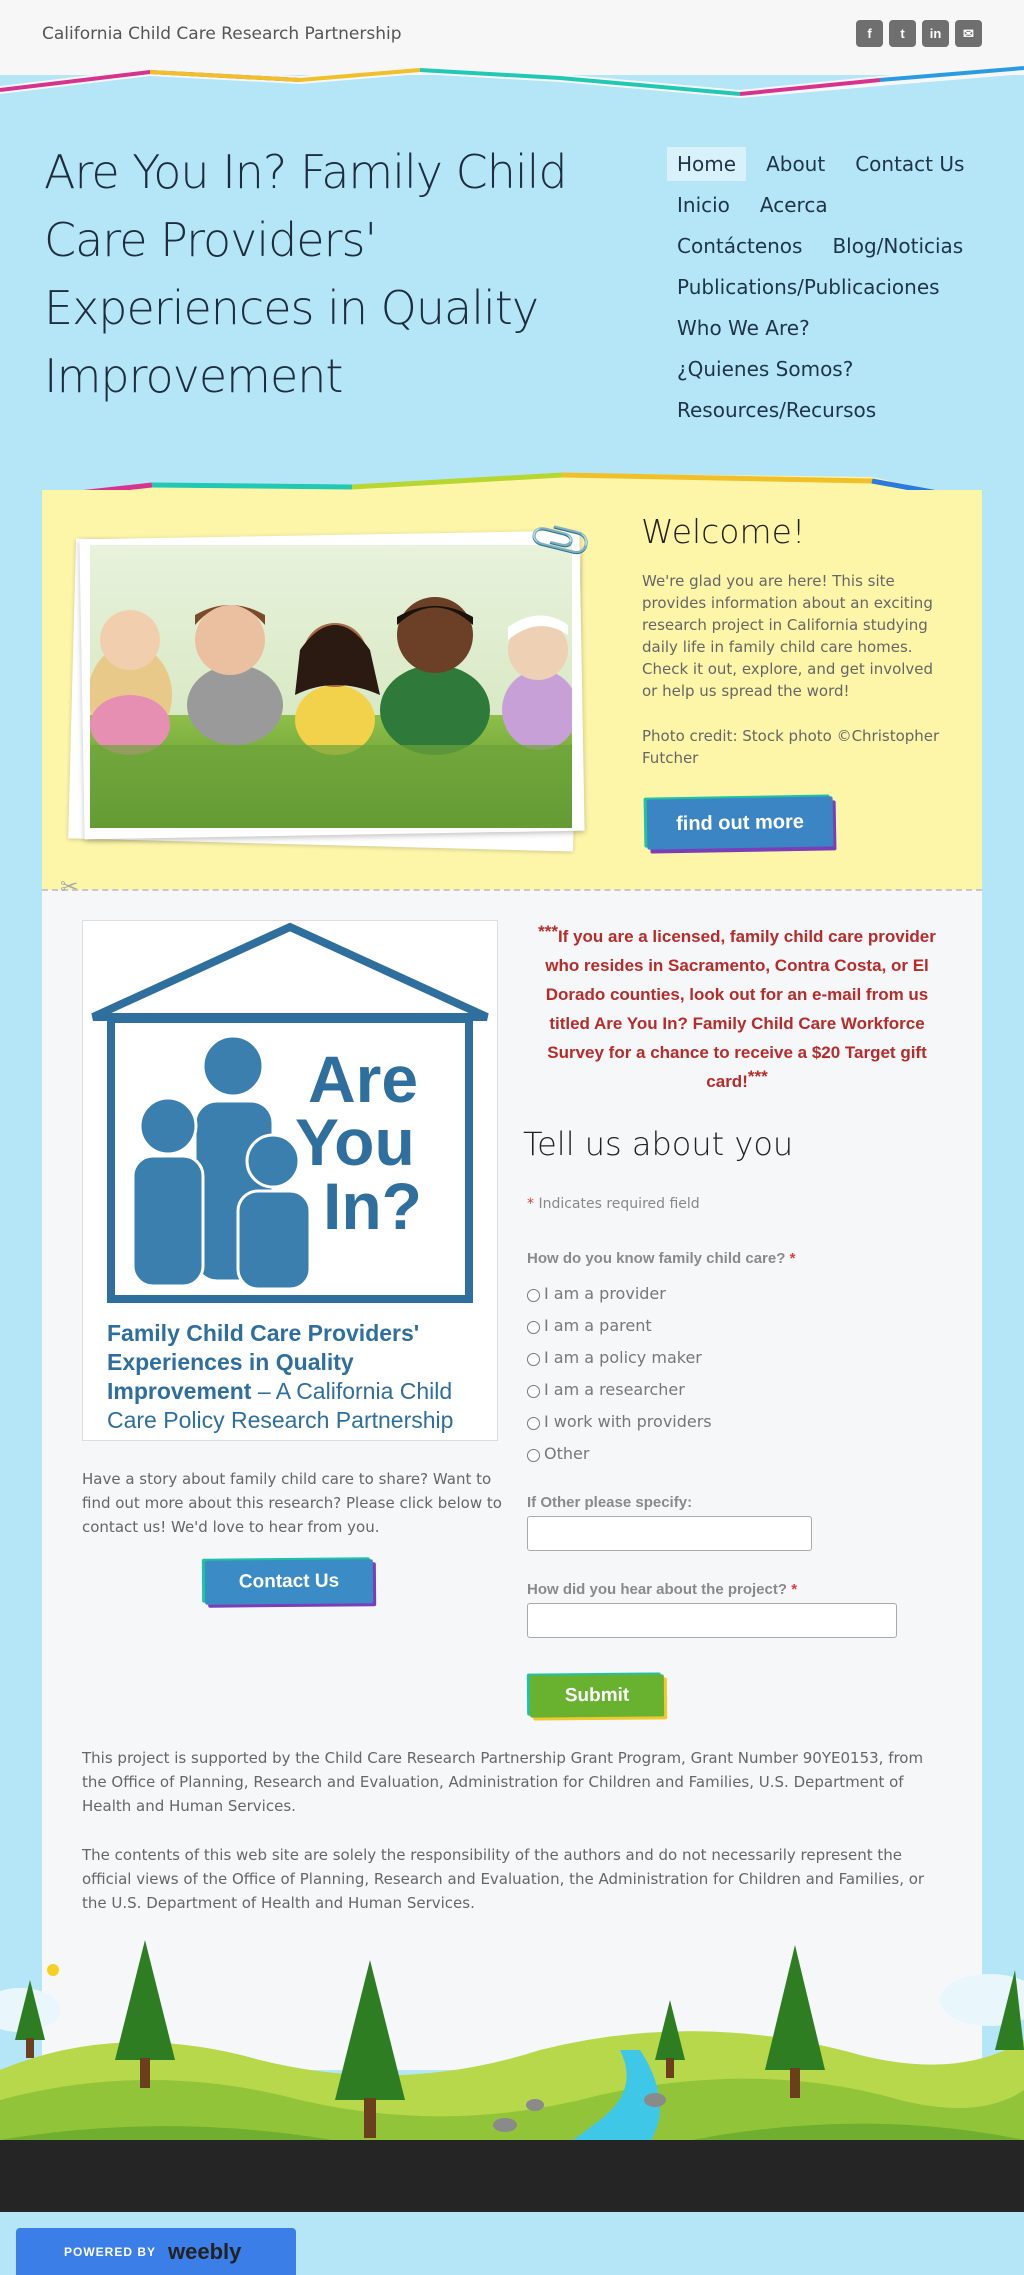 This screenshot has height=2275, width=1024. What do you see at coordinates (363, 1079) in the screenshot?
I see `logo-word-are: Are` at bounding box center [363, 1079].